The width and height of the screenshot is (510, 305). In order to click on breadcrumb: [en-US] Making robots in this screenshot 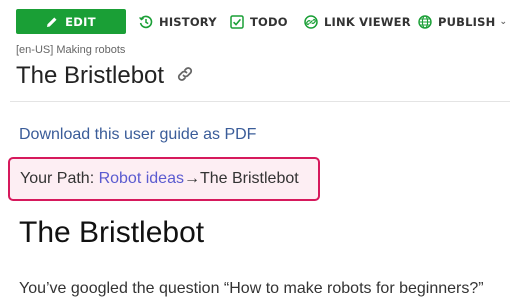, I will do `click(70, 50)`.